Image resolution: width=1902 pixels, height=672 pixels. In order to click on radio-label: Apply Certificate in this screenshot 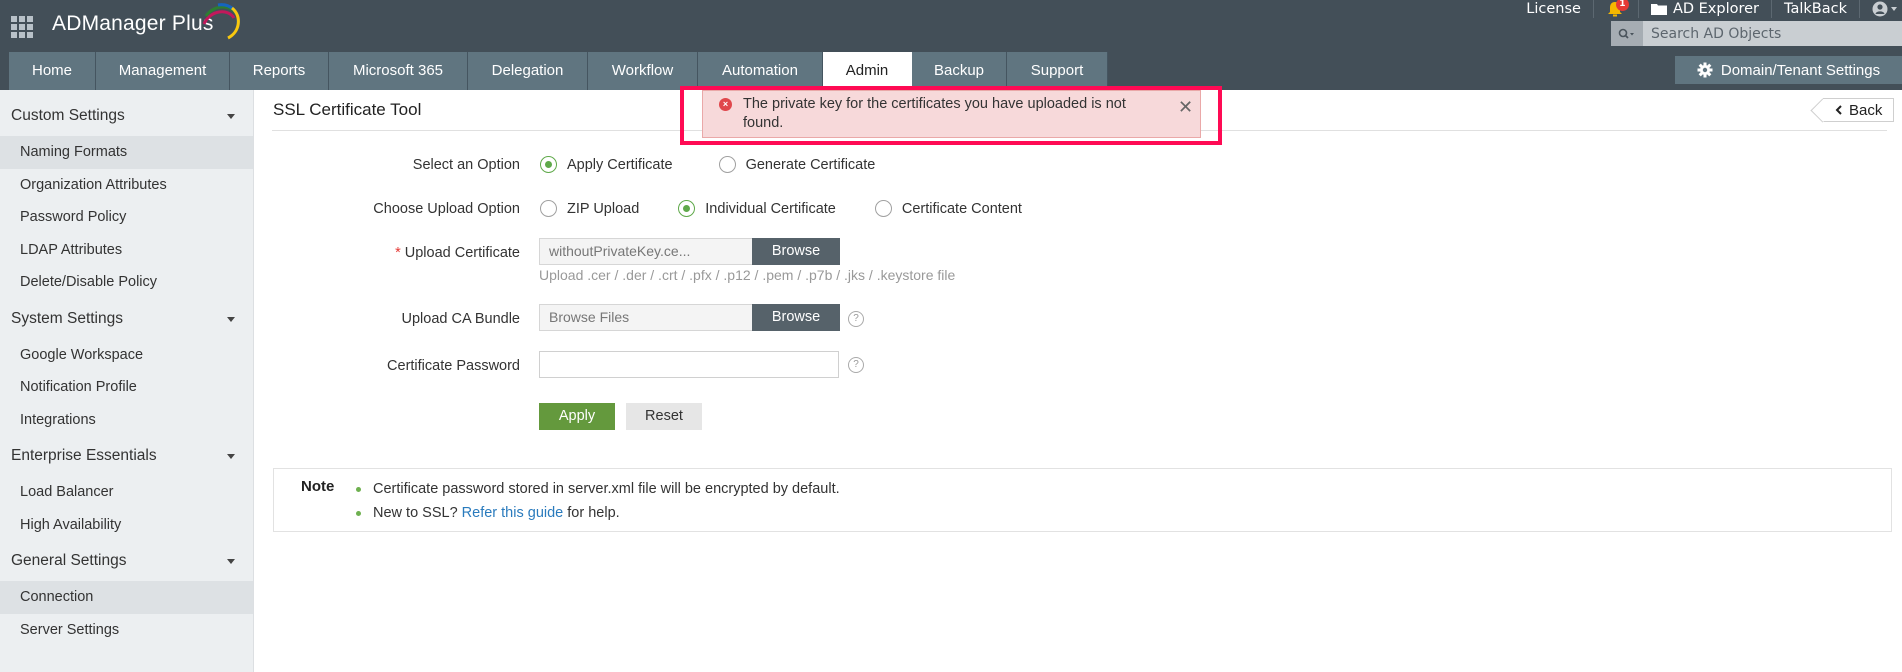, I will do `click(620, 164)`.